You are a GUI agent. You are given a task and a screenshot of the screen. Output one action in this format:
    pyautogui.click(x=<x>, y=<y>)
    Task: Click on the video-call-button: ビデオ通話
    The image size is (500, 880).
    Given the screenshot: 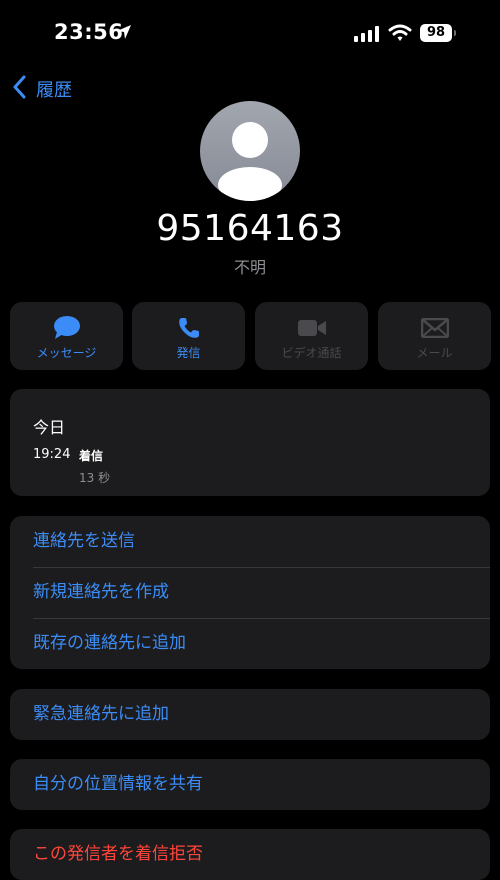 What is the action you would take?
    pyautogui.click(x=311, y=336)
    